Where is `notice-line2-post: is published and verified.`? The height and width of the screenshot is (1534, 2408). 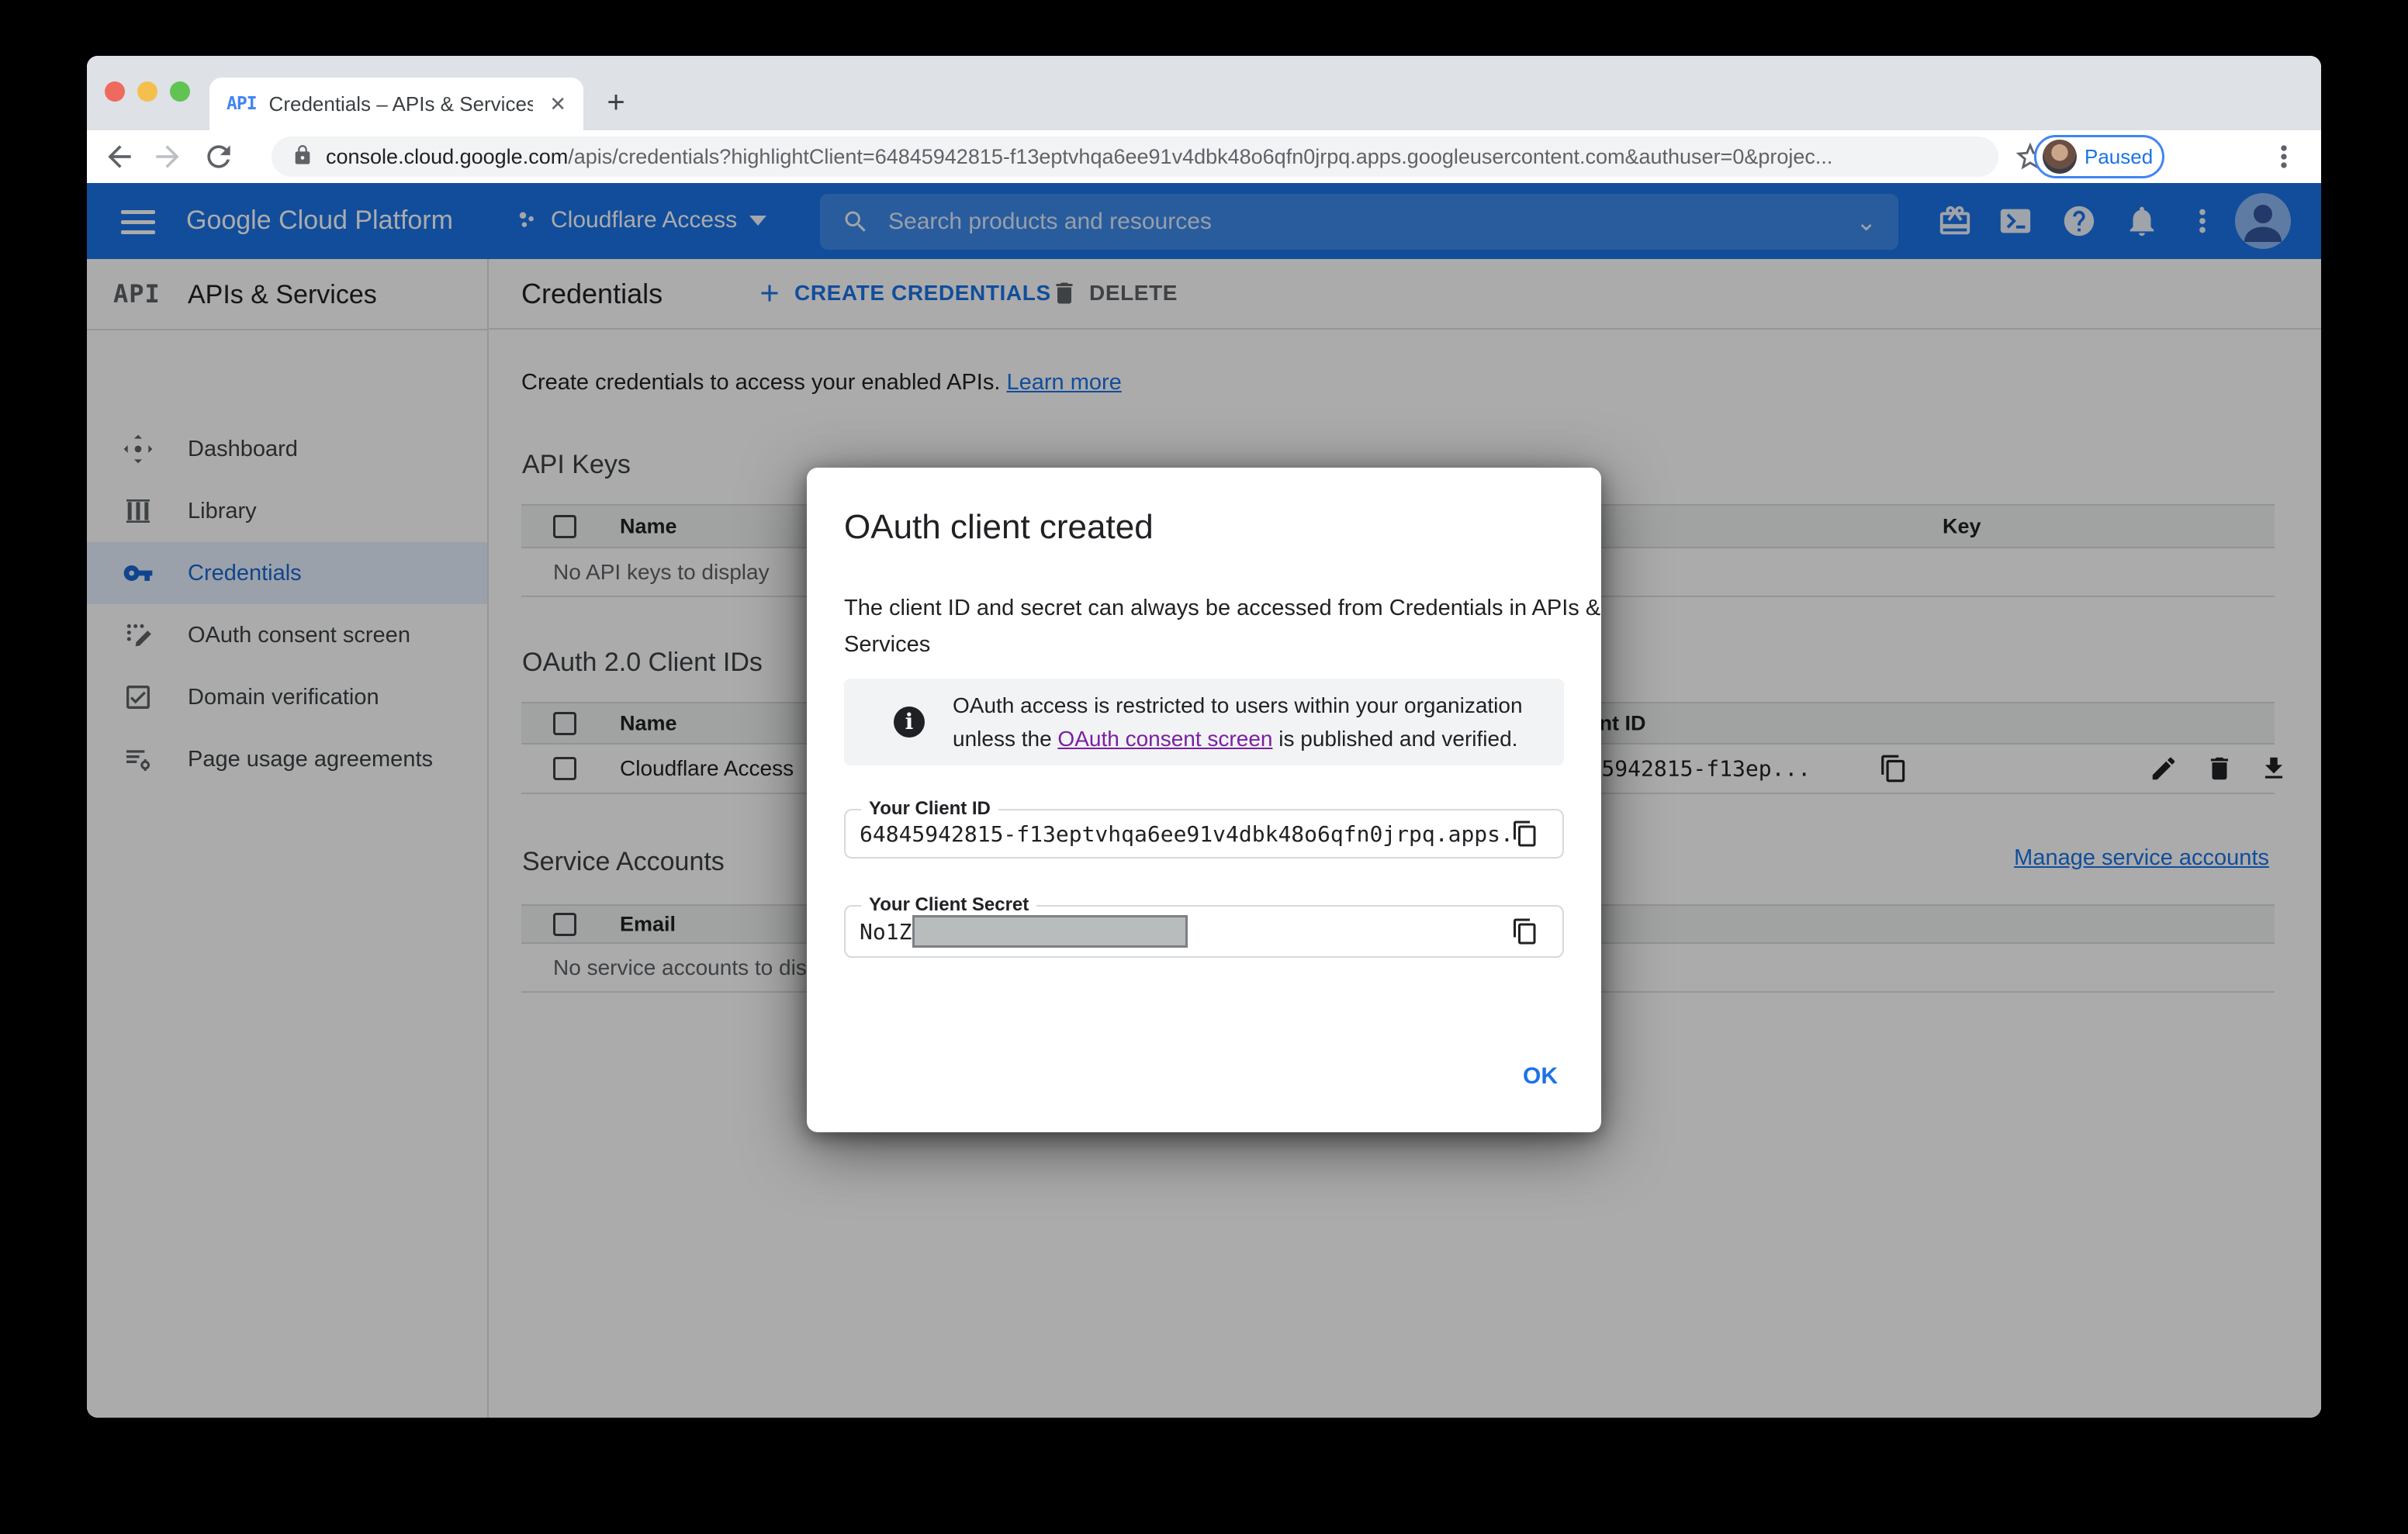
notice-line2-post: is published and verified. is located at coordinates (1395, 739).